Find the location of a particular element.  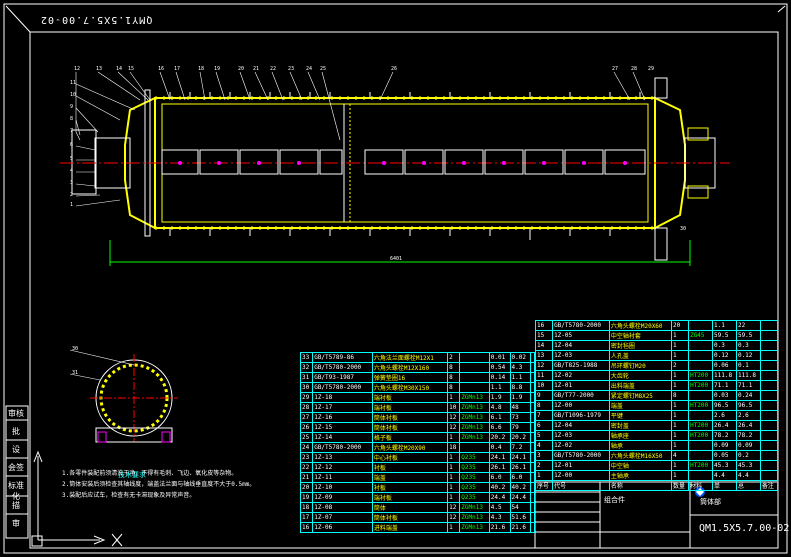

table-row: 30 GB/T5780-2000 六角头螺栓M30X150 8 1.1 8.8 is located at coordinates (417, 387).